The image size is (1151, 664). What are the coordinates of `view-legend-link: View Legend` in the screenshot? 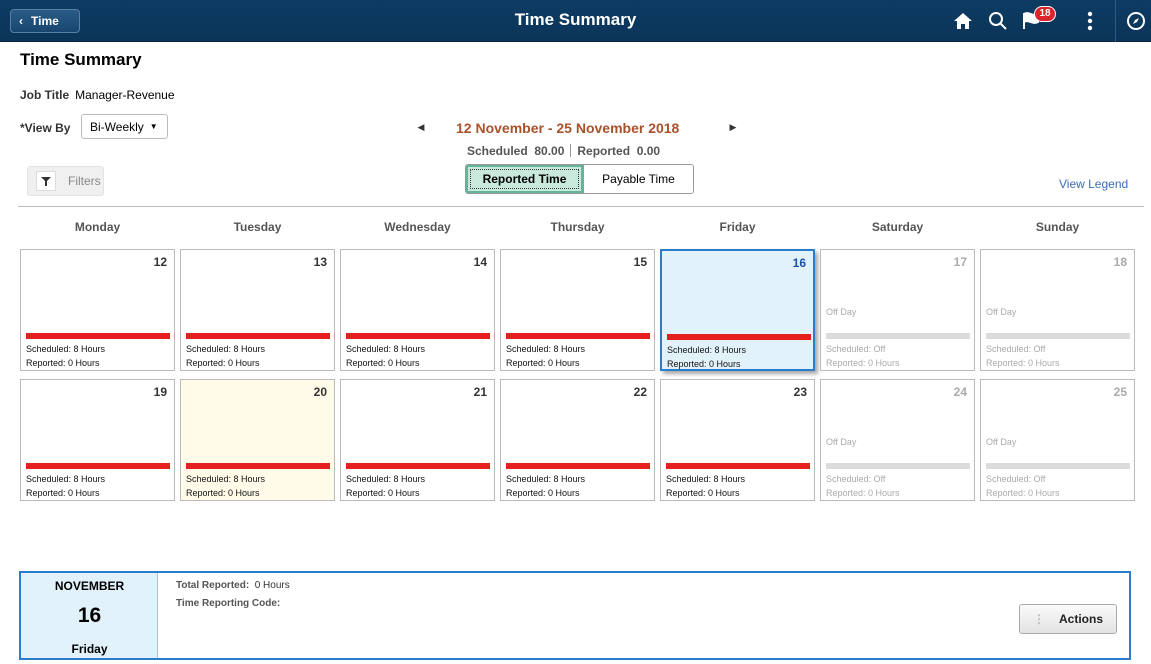 It's located at (1093, 184).